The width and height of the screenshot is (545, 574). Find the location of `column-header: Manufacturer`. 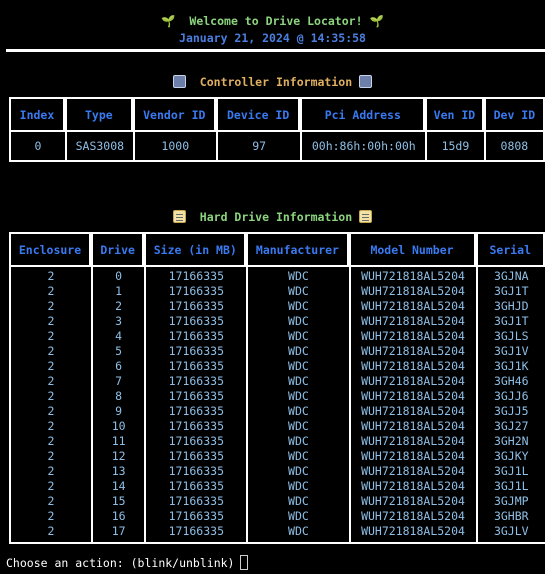

column-header: Manufacturer is located at coordinates (297, 249).